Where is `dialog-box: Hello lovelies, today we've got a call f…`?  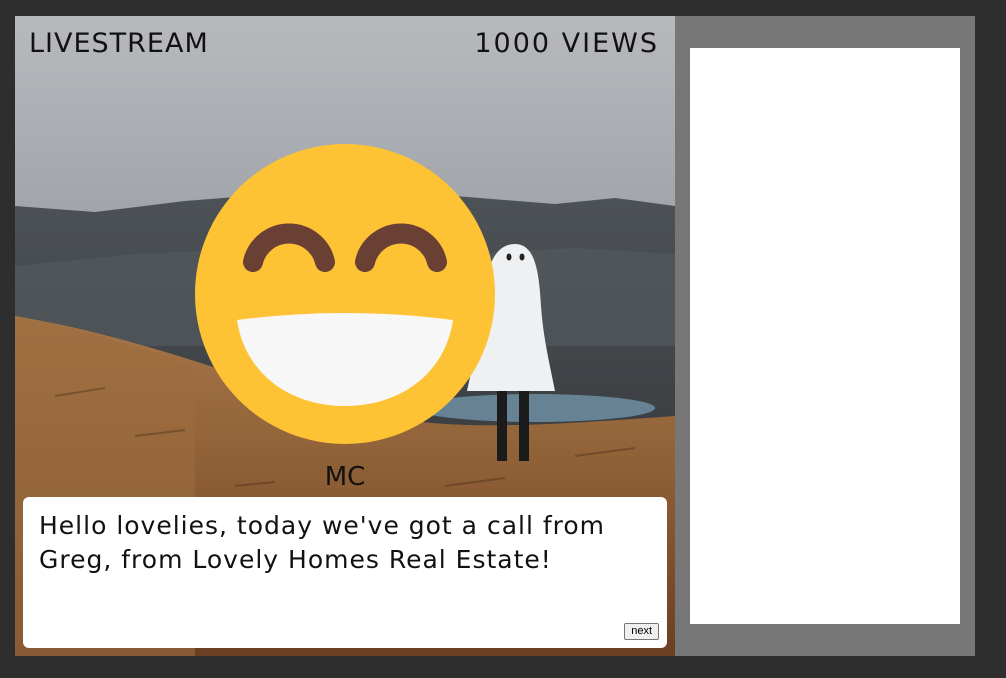
dialog-box: Hello lovelies, today we've got a call f… is located at coordinates (345, 572).